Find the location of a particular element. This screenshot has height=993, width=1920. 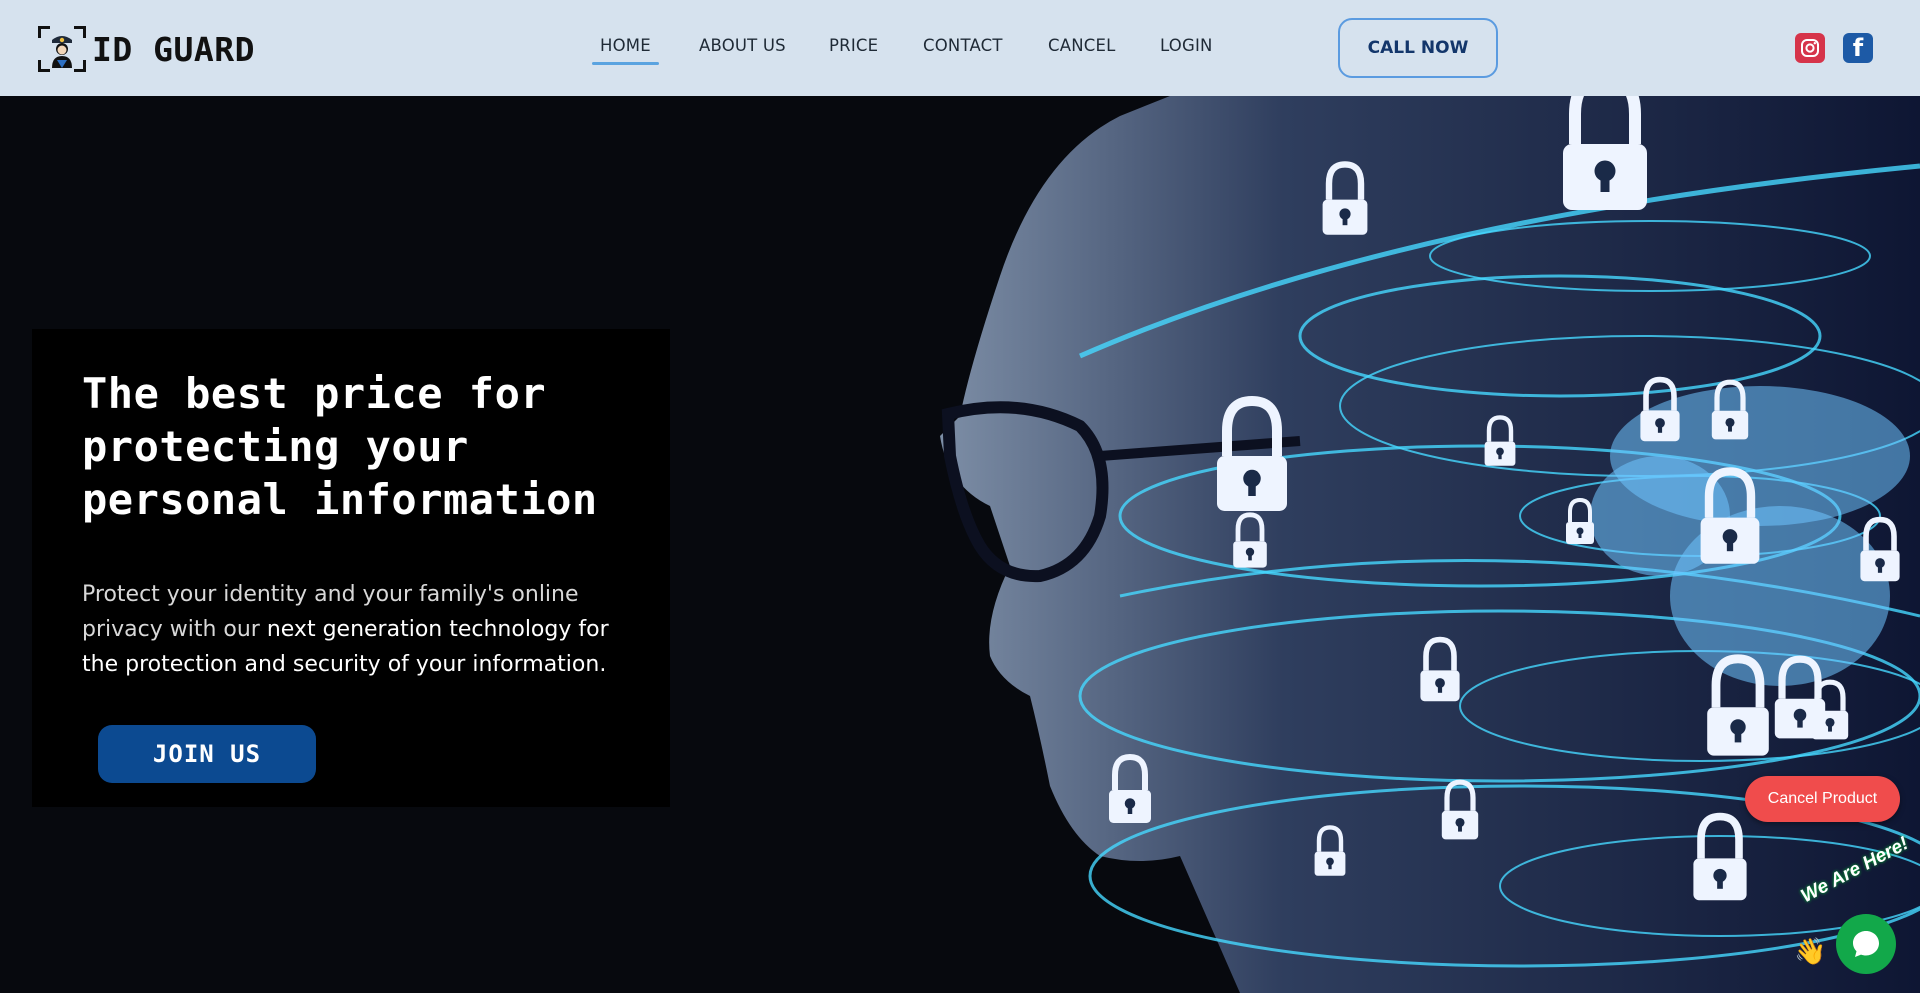

brand-logo: ID GUARD is located at coordinates (146, 49).